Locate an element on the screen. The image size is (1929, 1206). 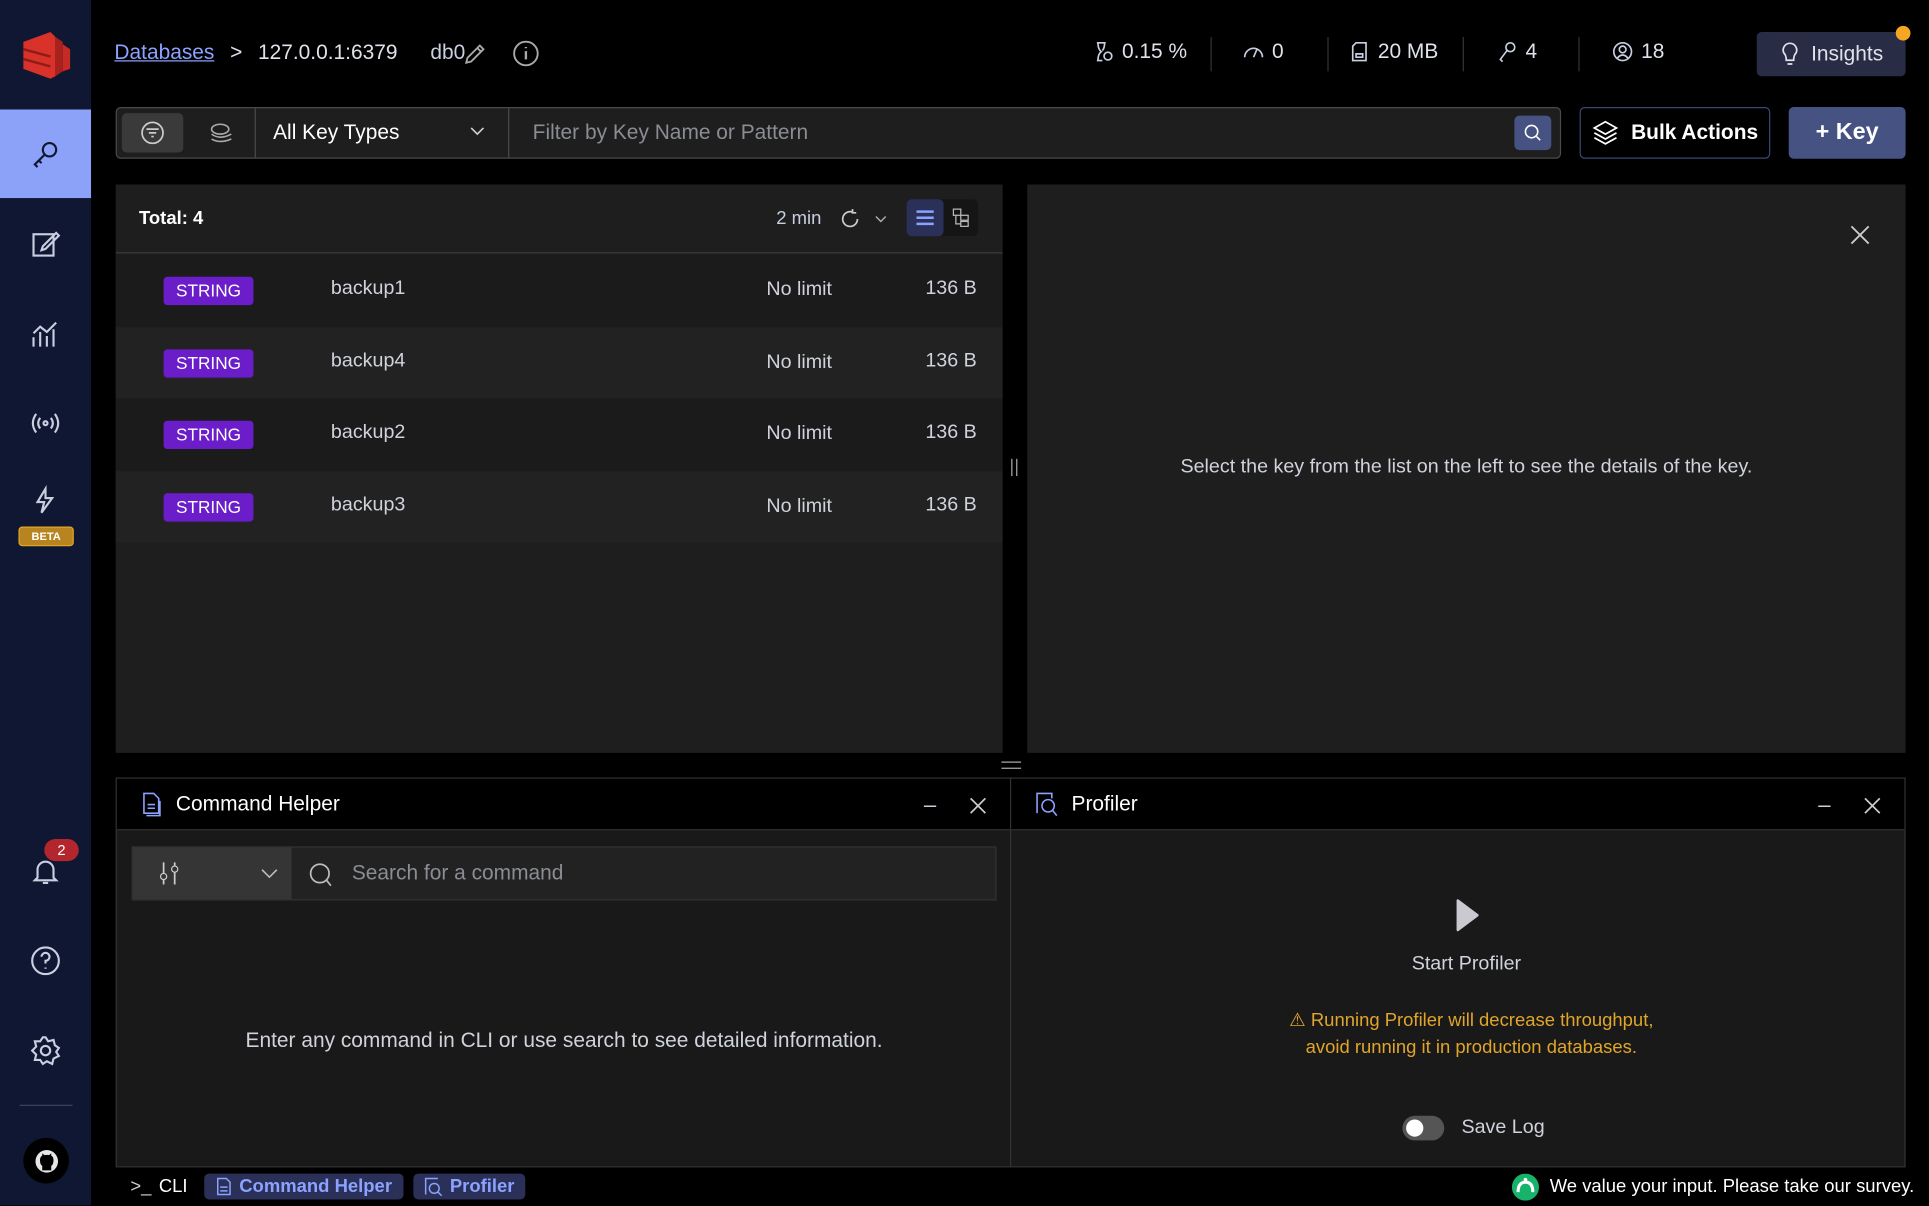
cli-button: >_ CLI is located at coordinates (158, 1186).